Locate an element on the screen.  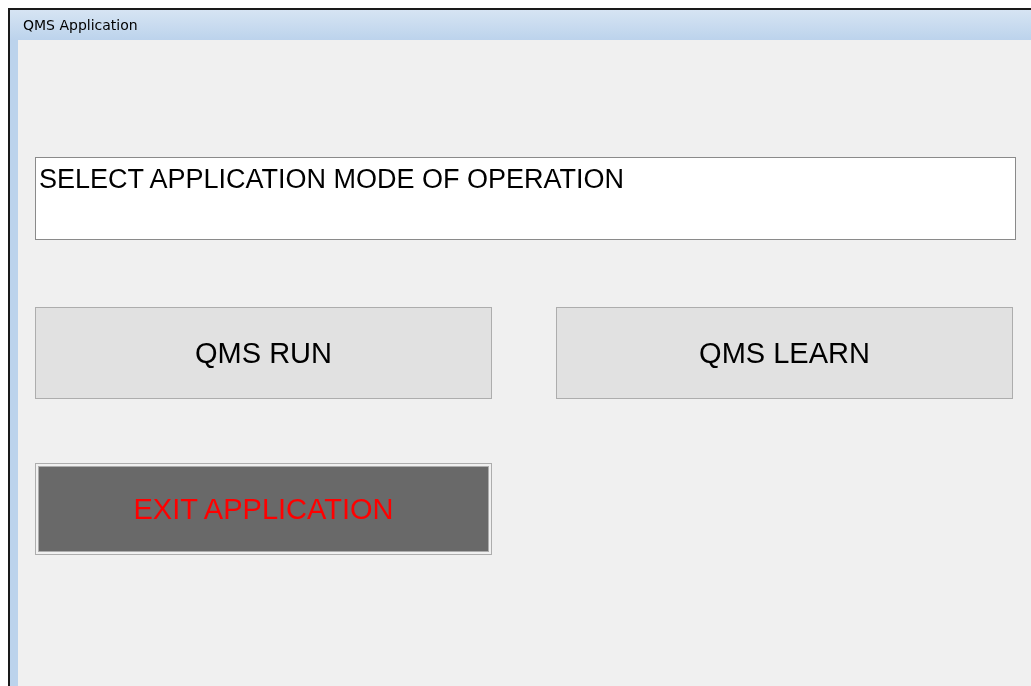
mode-button: QMS LEARN is located at coordinates (784, 353).